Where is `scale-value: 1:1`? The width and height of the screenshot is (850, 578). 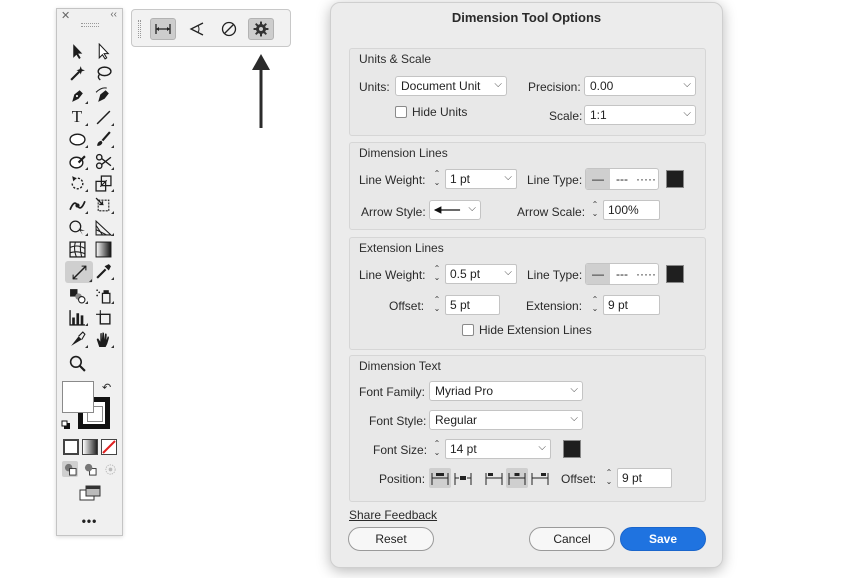
scale-value: 1:1 is located at coordinates (598, 115).